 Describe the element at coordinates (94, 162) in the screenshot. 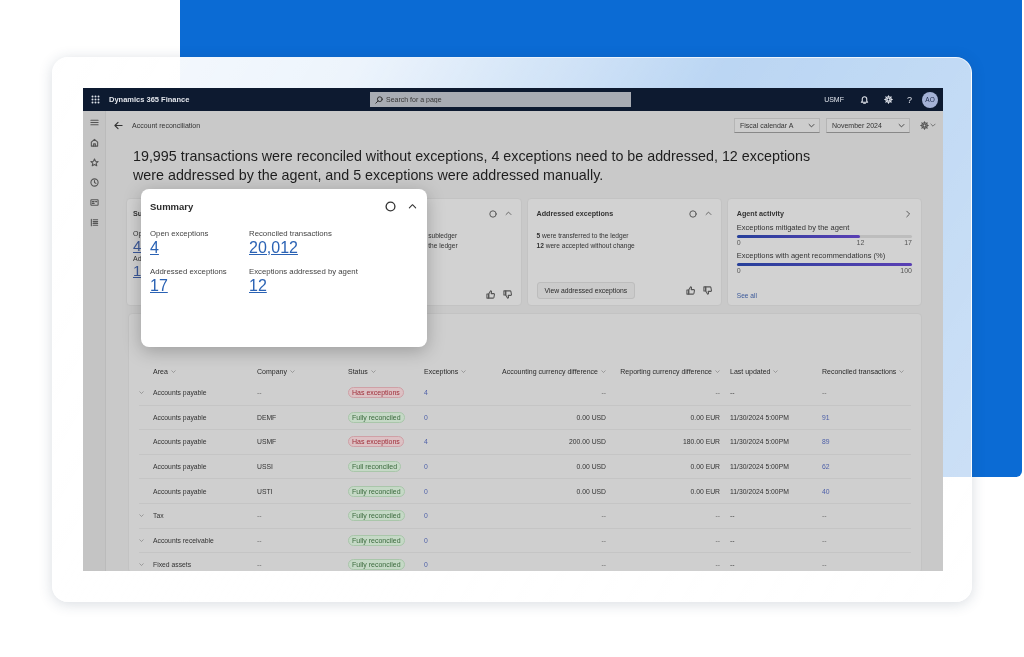

I see `star-icon` at that location.